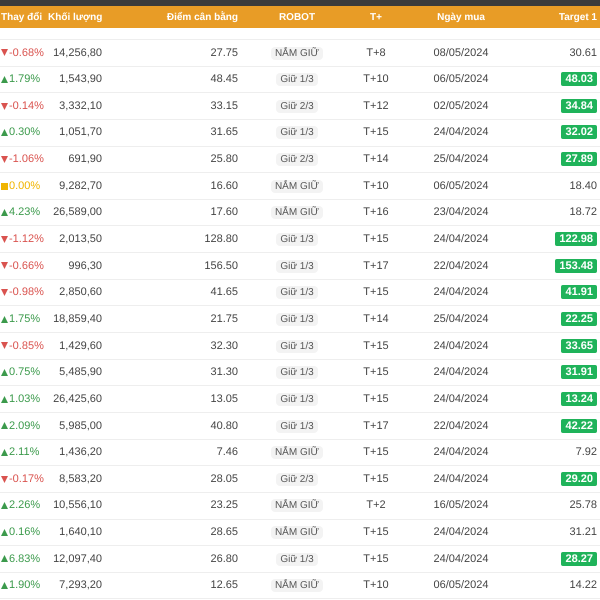 The image size is (600, 600). I want to click on change-value: -0.17%, so click(26, 479).